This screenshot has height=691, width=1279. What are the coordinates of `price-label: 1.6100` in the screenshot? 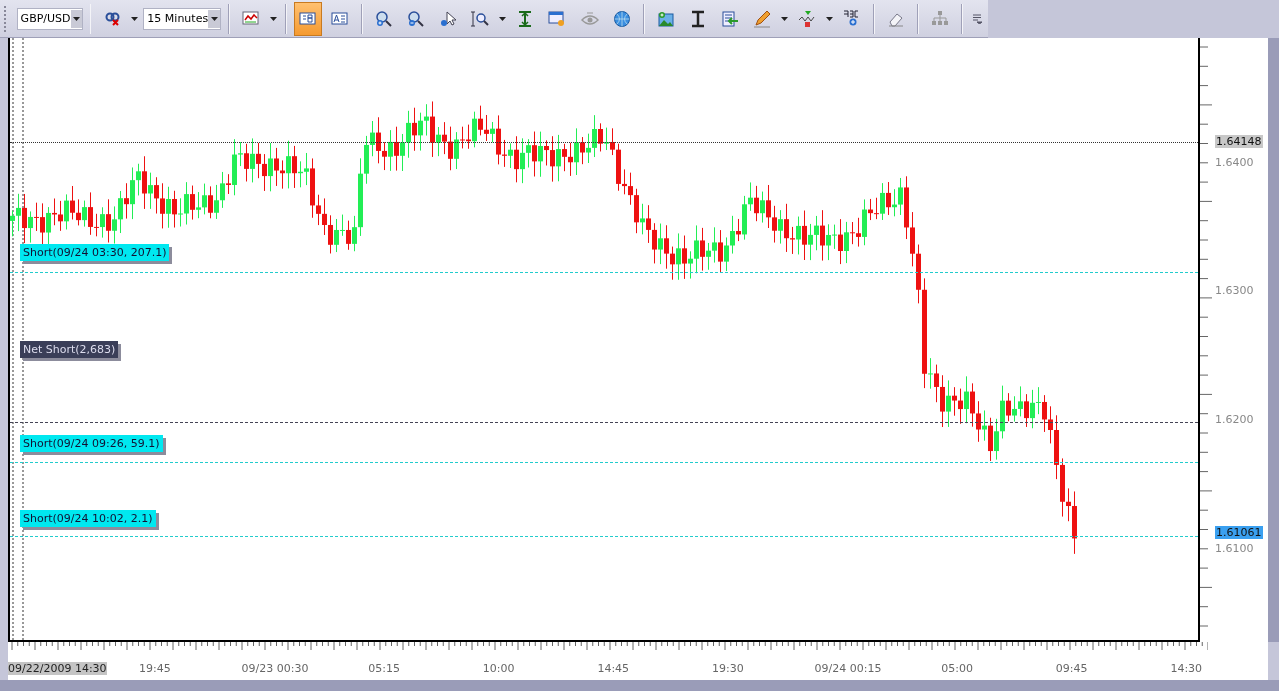 It's located at (1234, 548).